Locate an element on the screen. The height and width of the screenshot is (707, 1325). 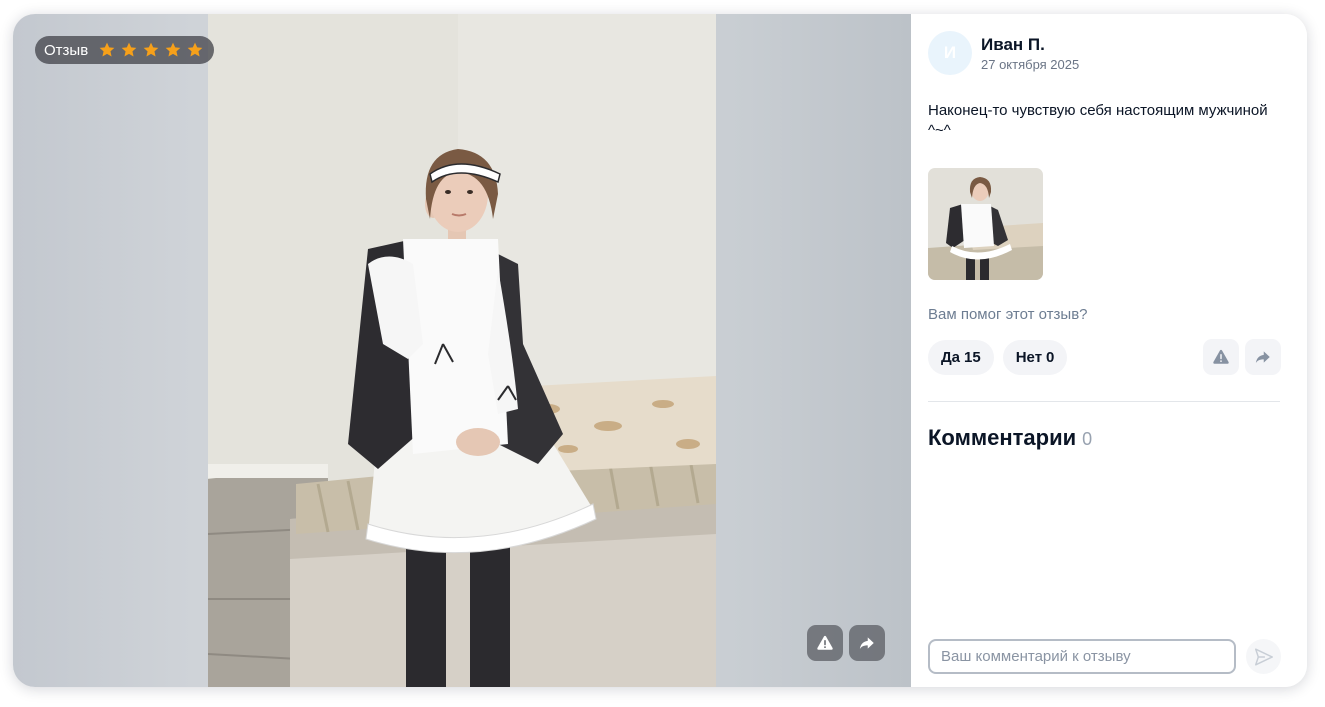
vote-no-button: Нет 0 is located at coordinates (1035, 357).